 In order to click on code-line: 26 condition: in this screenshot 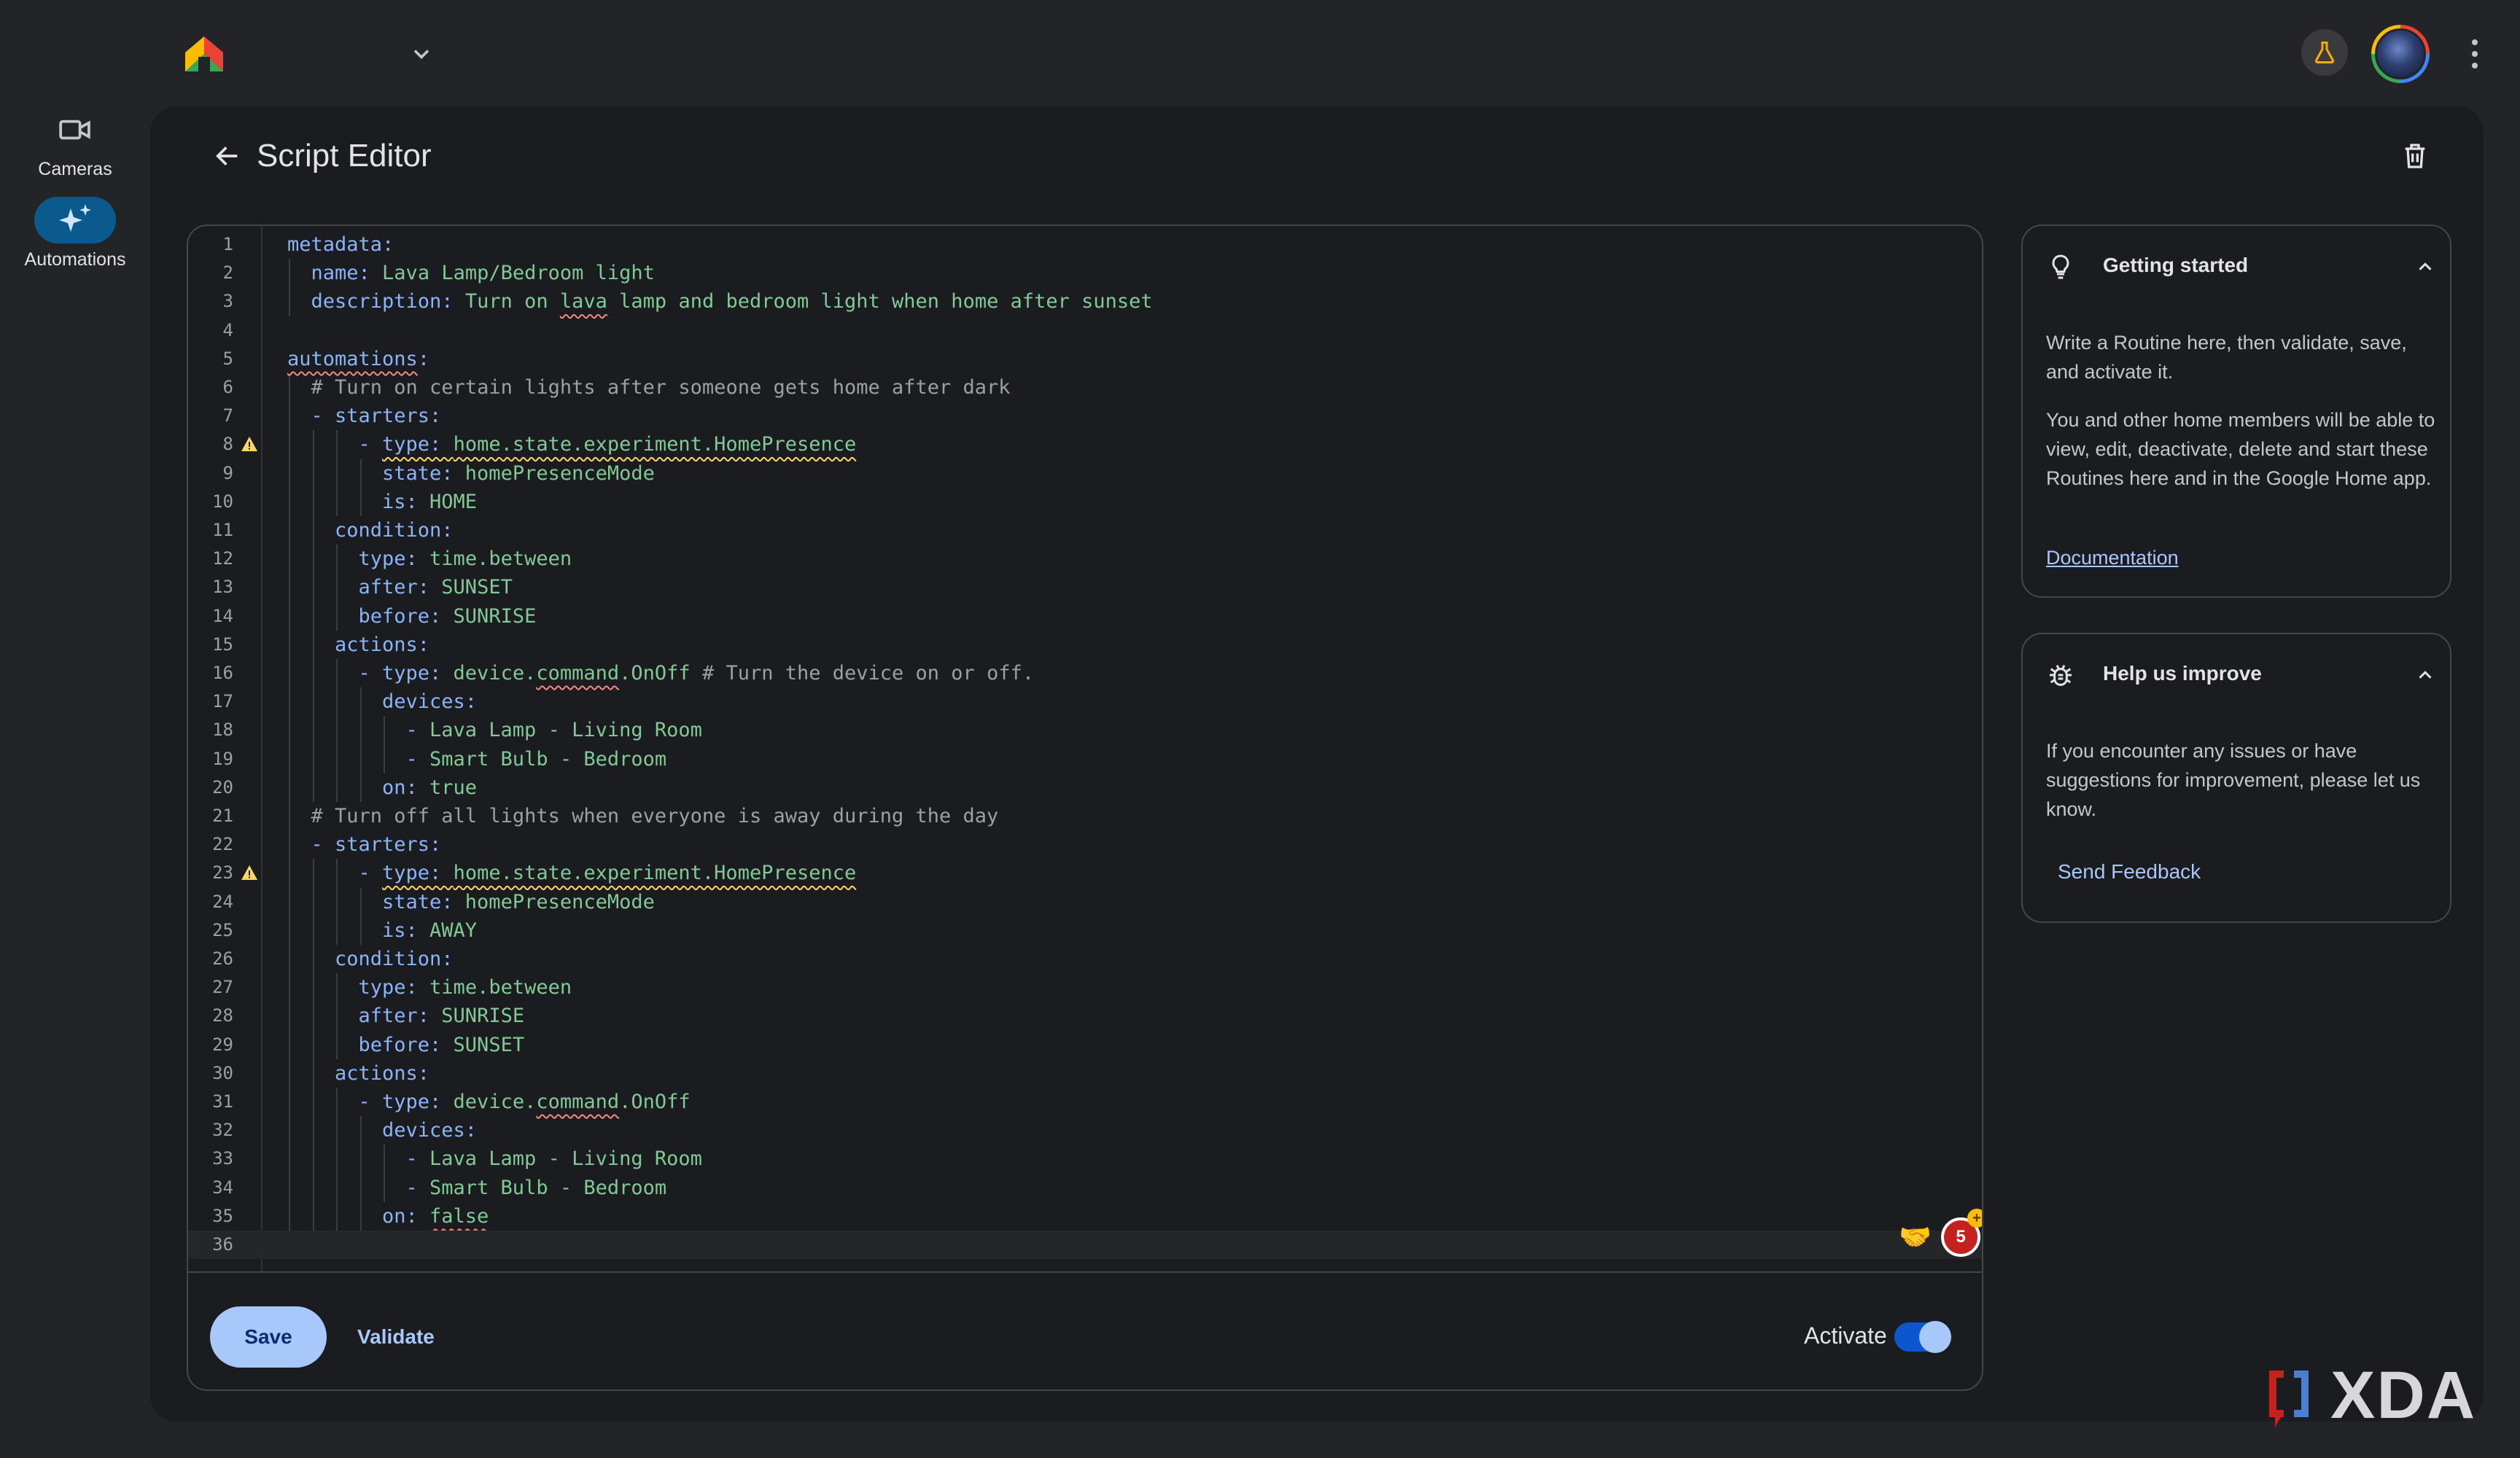, I will do `click(1085, 959)`.